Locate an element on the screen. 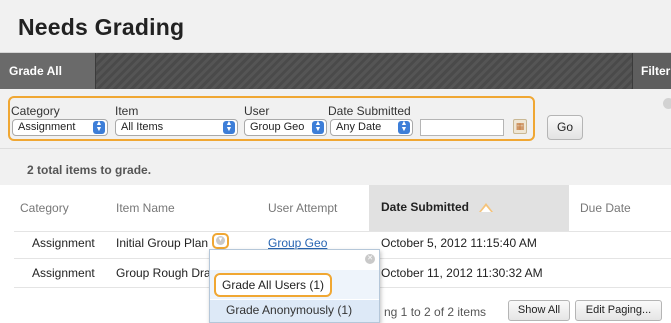  row1-category: Assignment is located at coordinates (63, 243).